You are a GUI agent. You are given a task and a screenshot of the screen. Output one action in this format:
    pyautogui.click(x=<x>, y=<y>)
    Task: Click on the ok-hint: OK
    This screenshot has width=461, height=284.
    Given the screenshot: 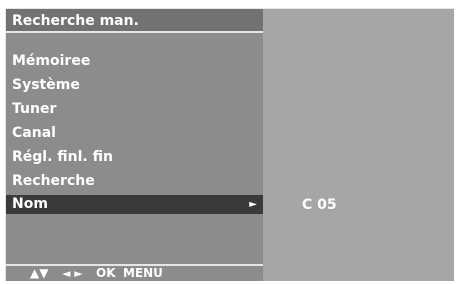 What is the action you would take?
    pyautogui.click(x=106, y=273)
    